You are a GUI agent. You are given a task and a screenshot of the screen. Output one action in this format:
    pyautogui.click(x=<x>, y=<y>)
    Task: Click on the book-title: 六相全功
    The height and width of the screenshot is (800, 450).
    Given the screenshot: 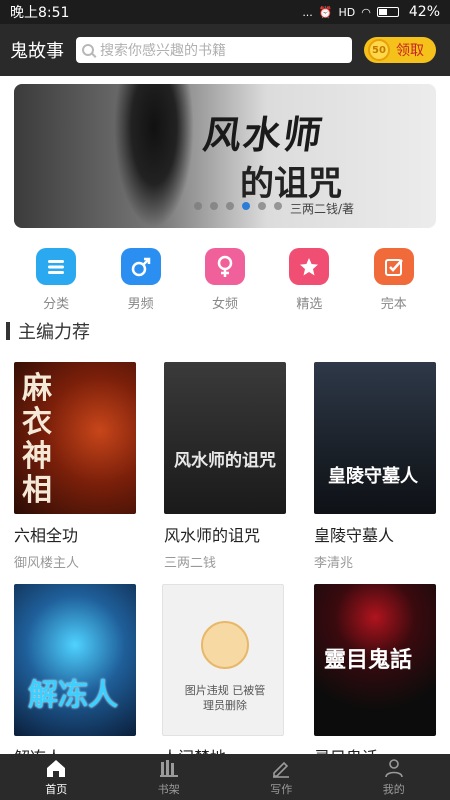 What is the action you would take?
    pyautogui.click(x=46, y=535)
    